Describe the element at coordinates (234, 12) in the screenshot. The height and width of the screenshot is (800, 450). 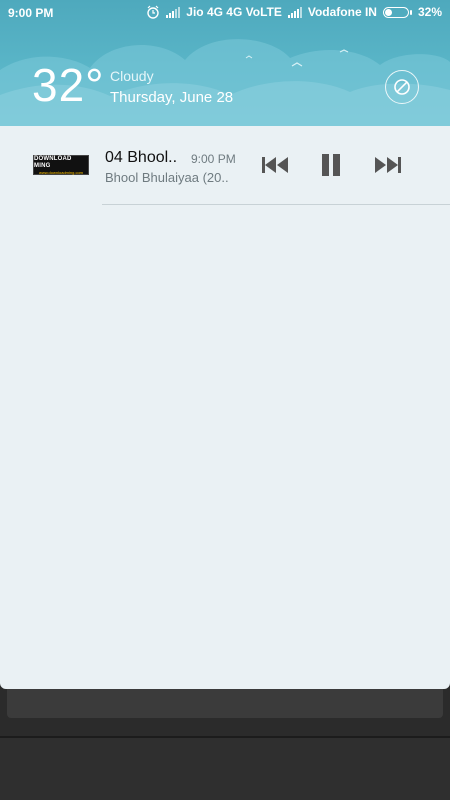
I see `carrier1-label: Jio 4G 4G VoLTE` at that location.